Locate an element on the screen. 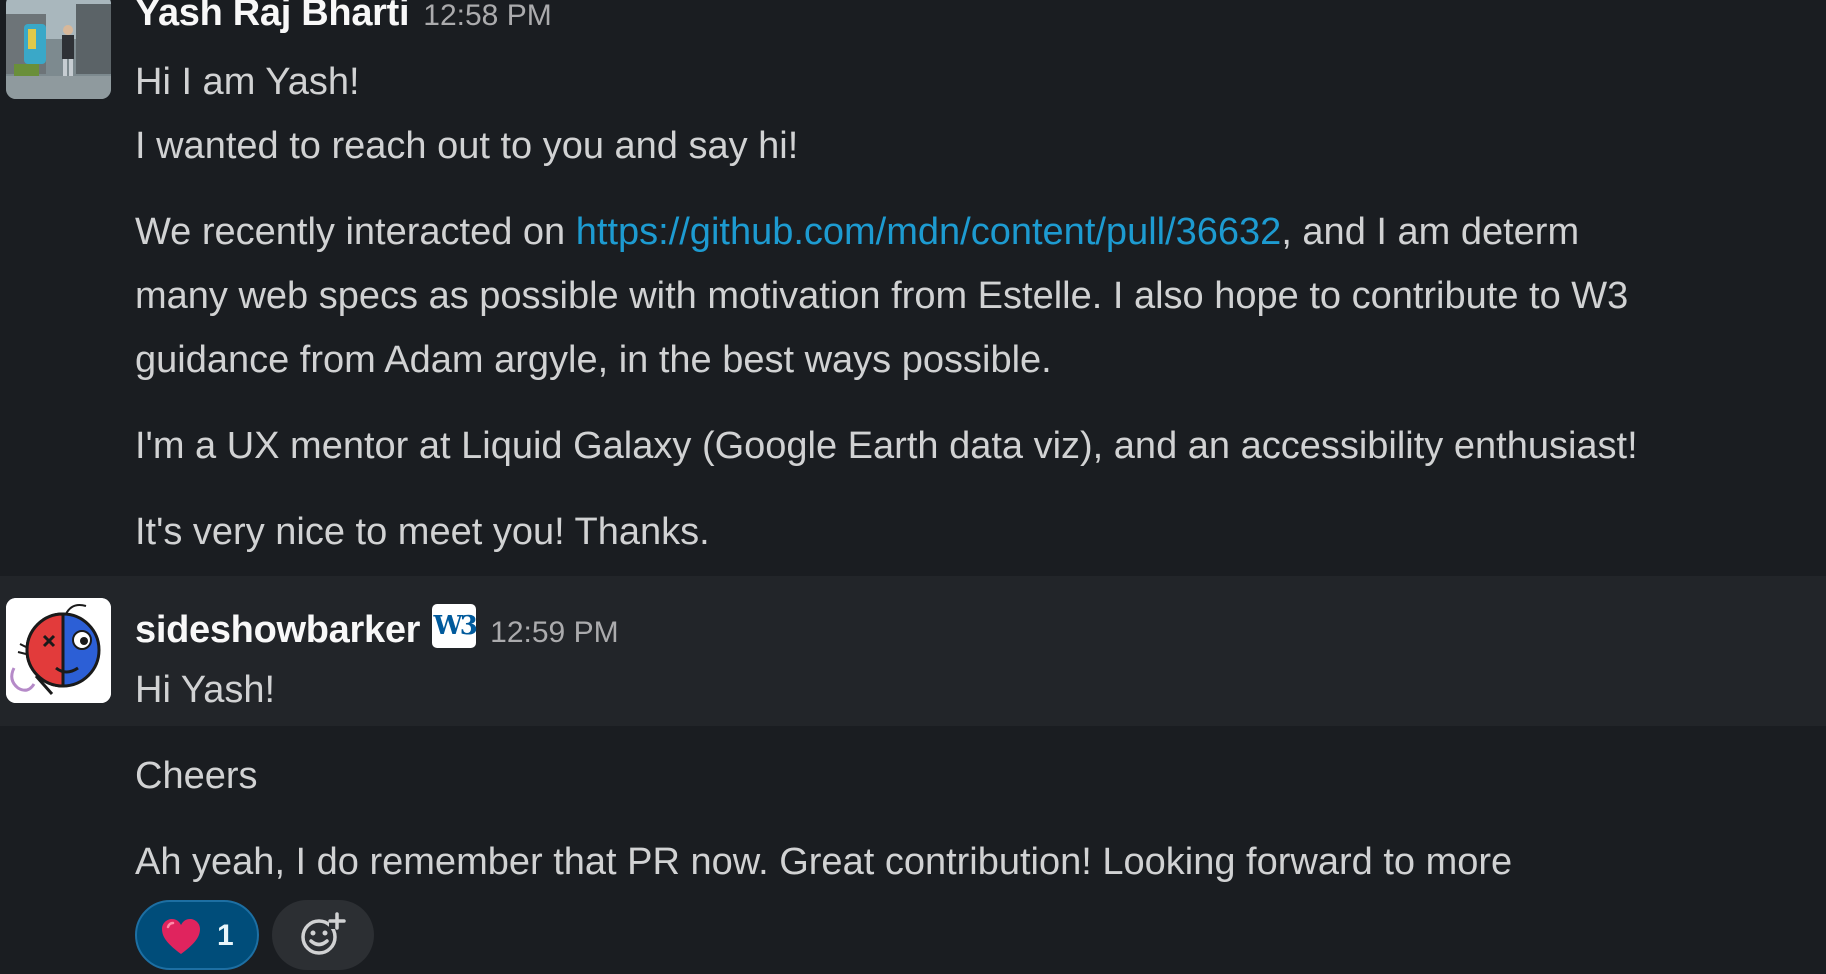 The width and height of the screenshot is (1826, 974). message-text-segment: We recently interacted on is located at coordinates (355, 232).